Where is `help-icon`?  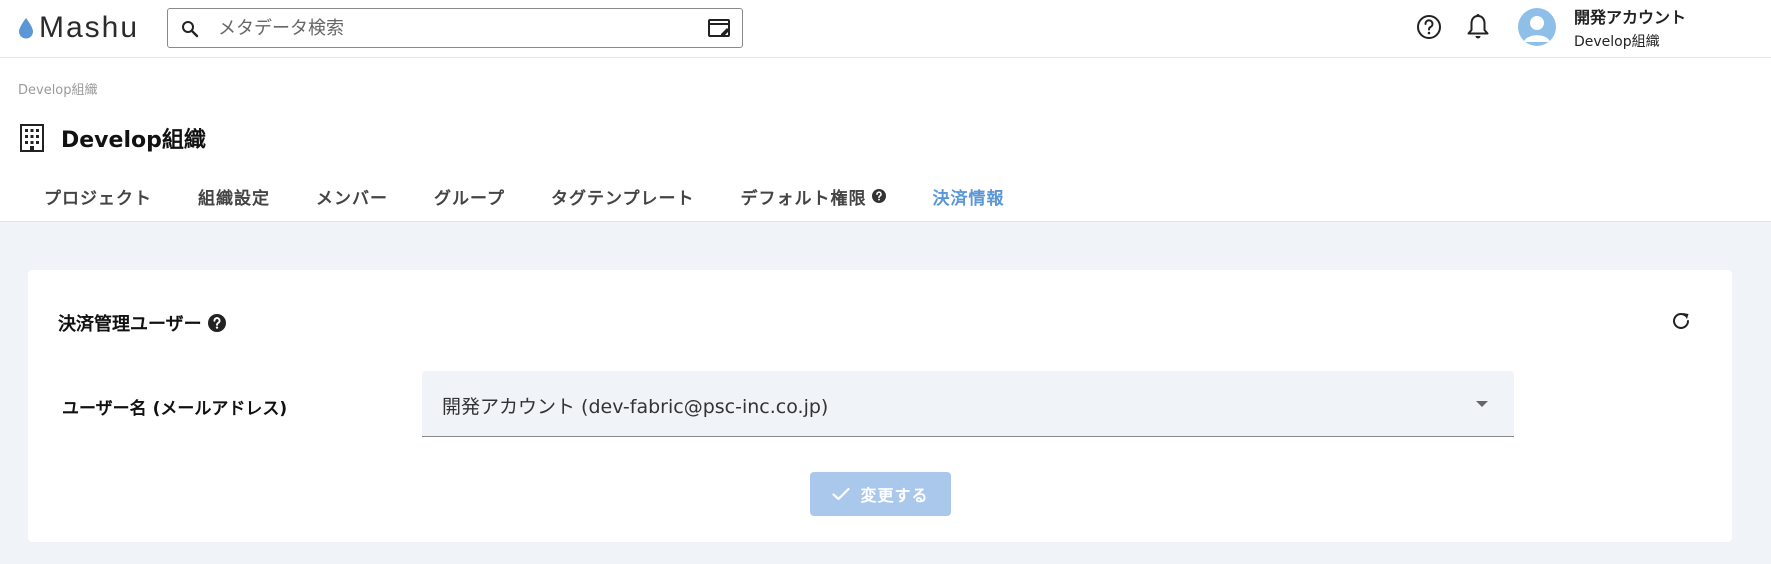 help-icon is located at coordinates (1429, 27).